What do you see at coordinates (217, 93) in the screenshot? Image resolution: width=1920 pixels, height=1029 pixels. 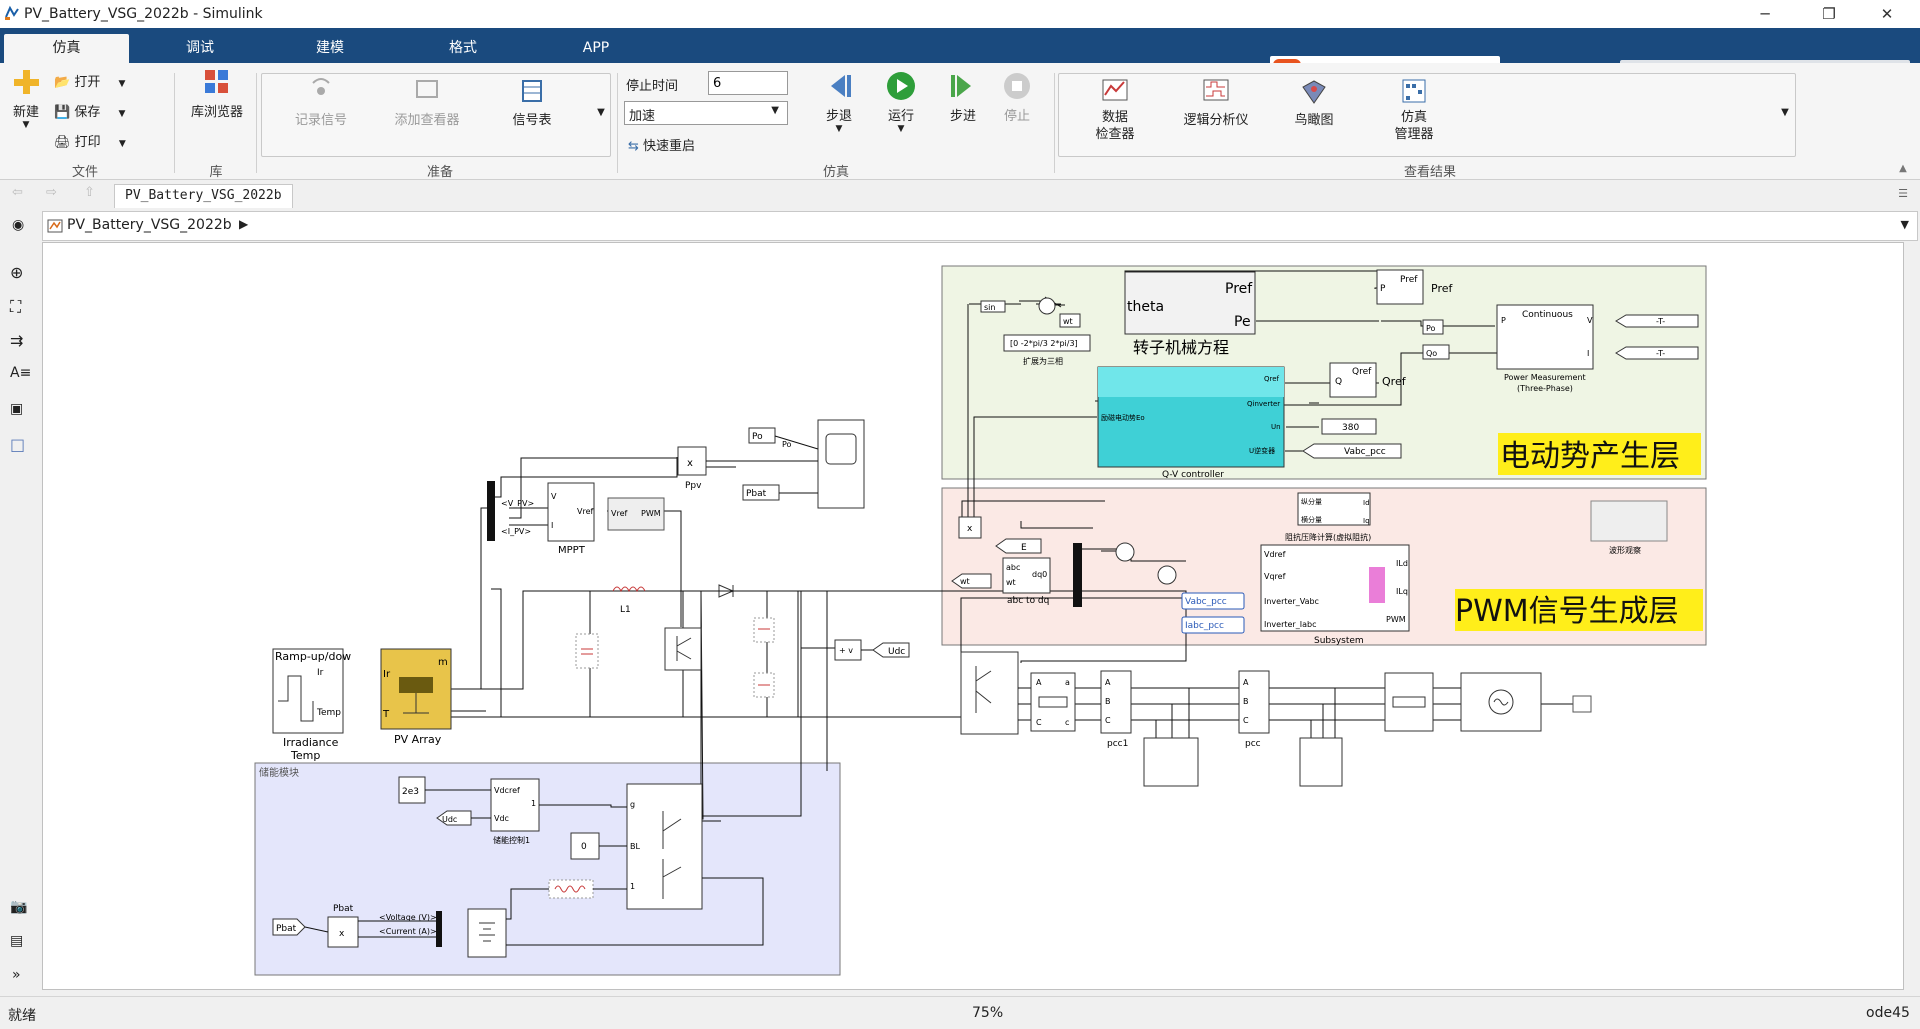 I see `library-browser-button: 库浏览器` at bounding box center [217, 93].